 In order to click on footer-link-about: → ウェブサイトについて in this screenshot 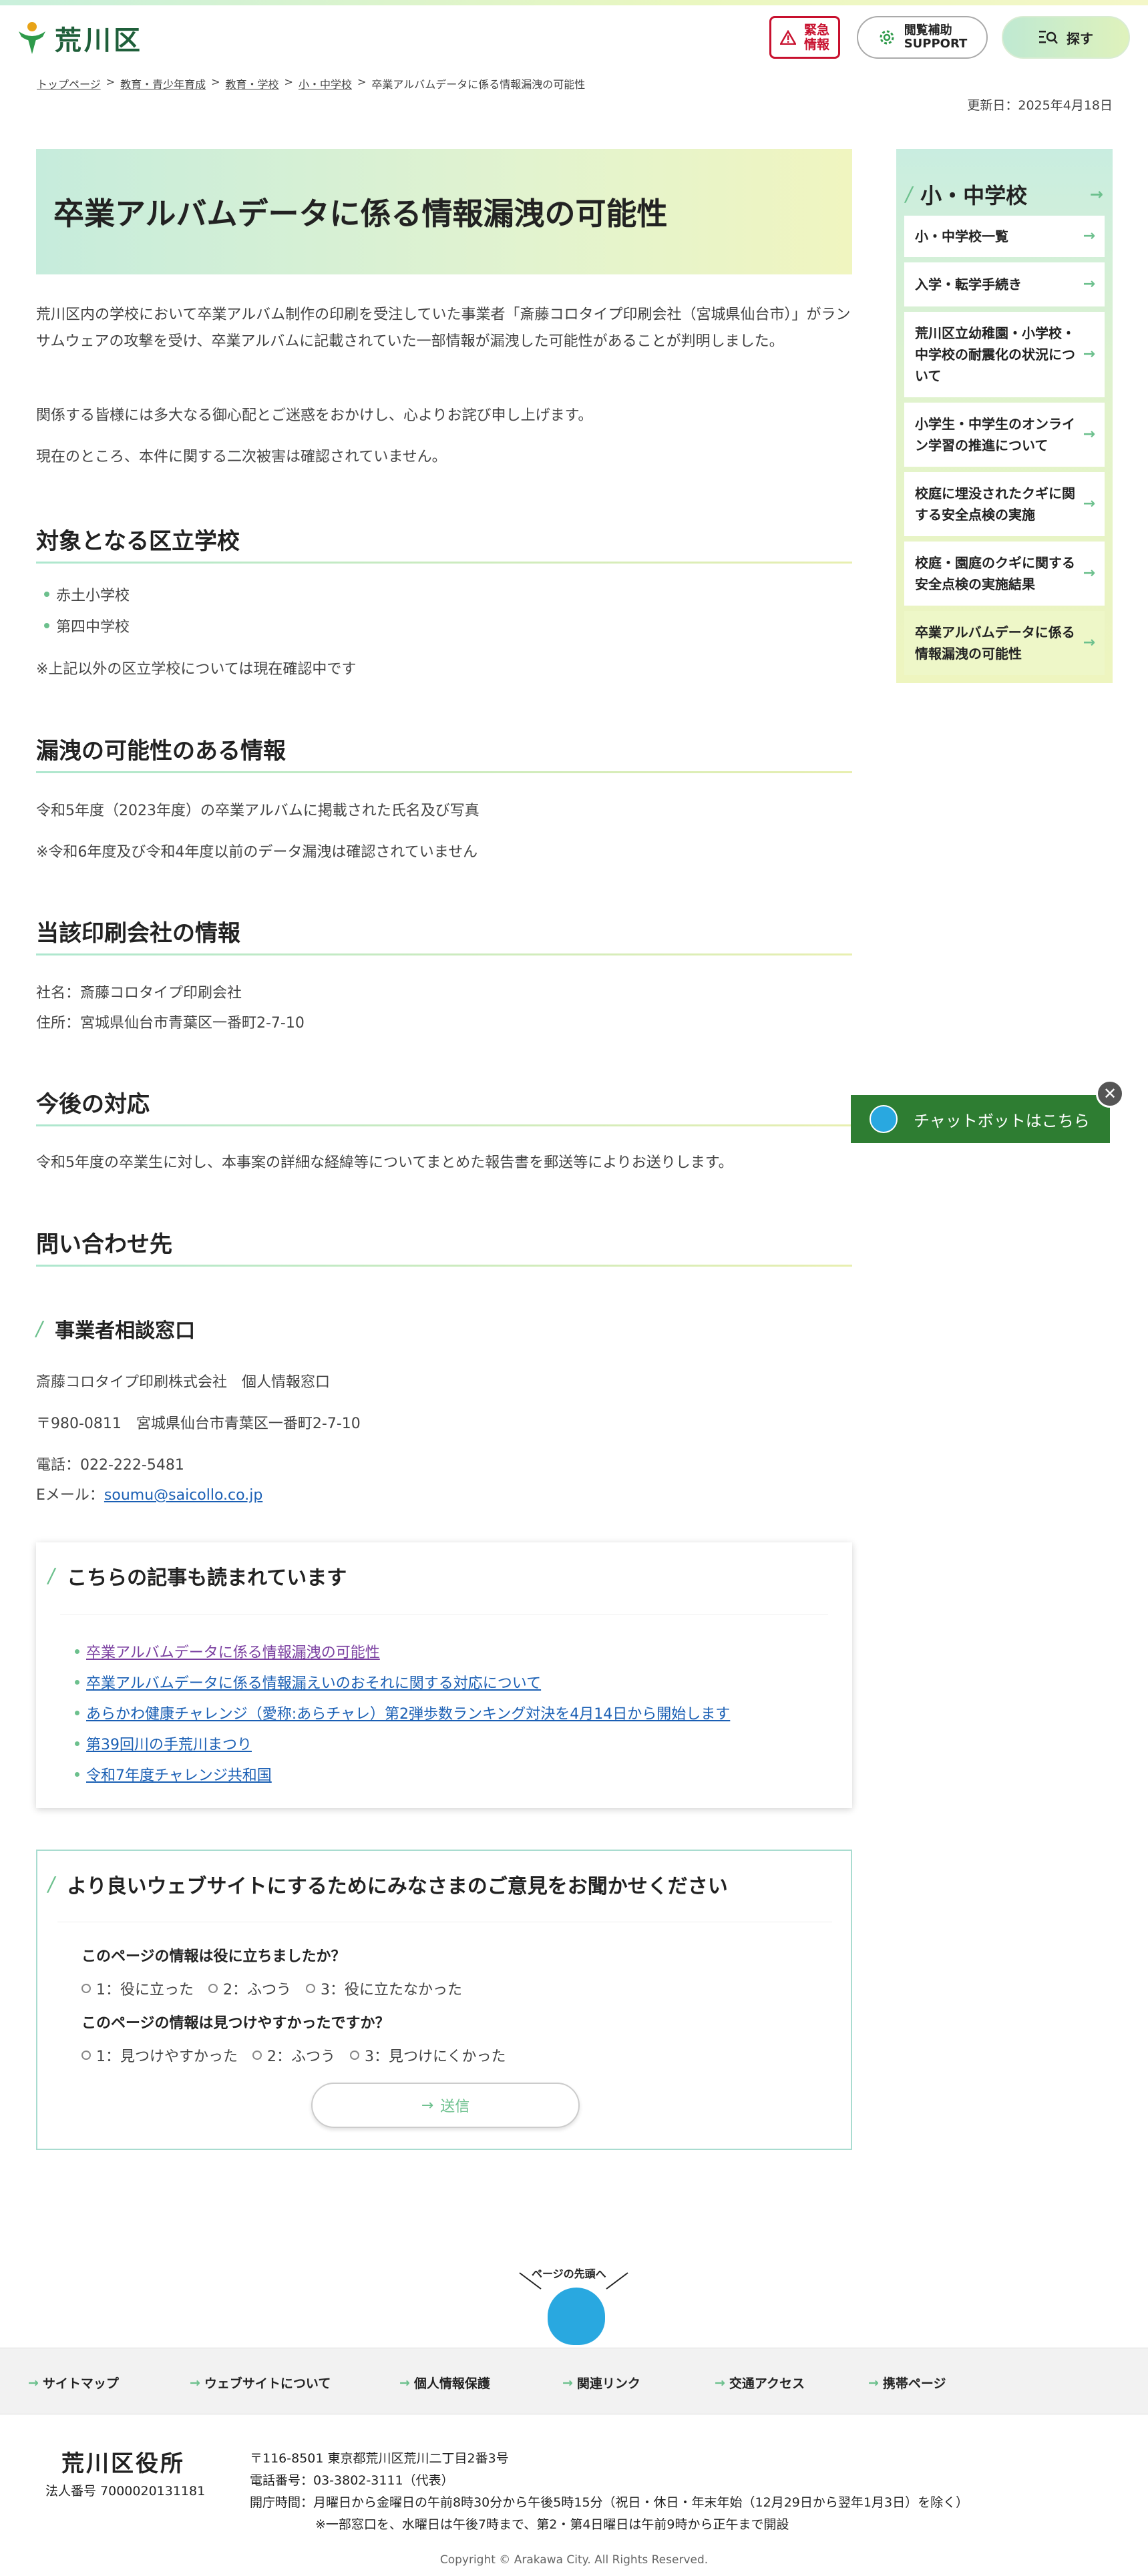, I will do `click(260, 2383)`.